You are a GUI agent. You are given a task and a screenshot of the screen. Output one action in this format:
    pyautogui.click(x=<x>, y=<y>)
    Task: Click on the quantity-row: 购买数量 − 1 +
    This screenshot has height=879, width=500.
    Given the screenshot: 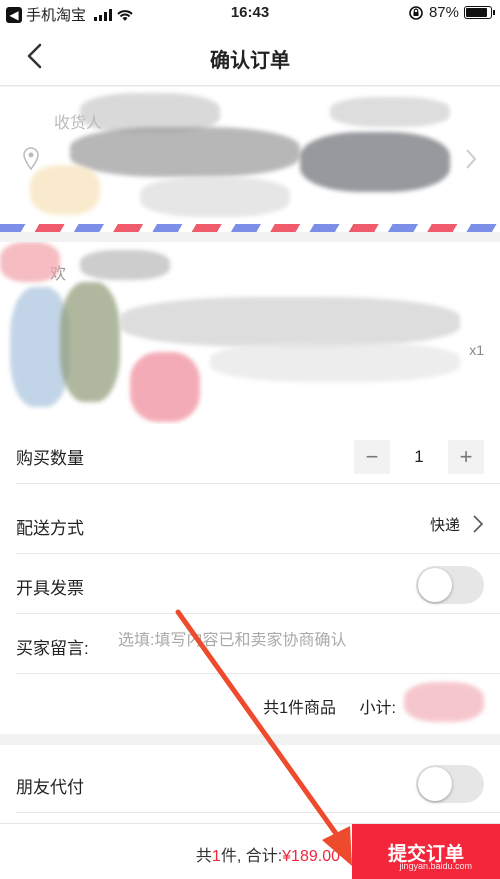 What is the action you would take?
    pyautogui.click(x=258, y=454)
    